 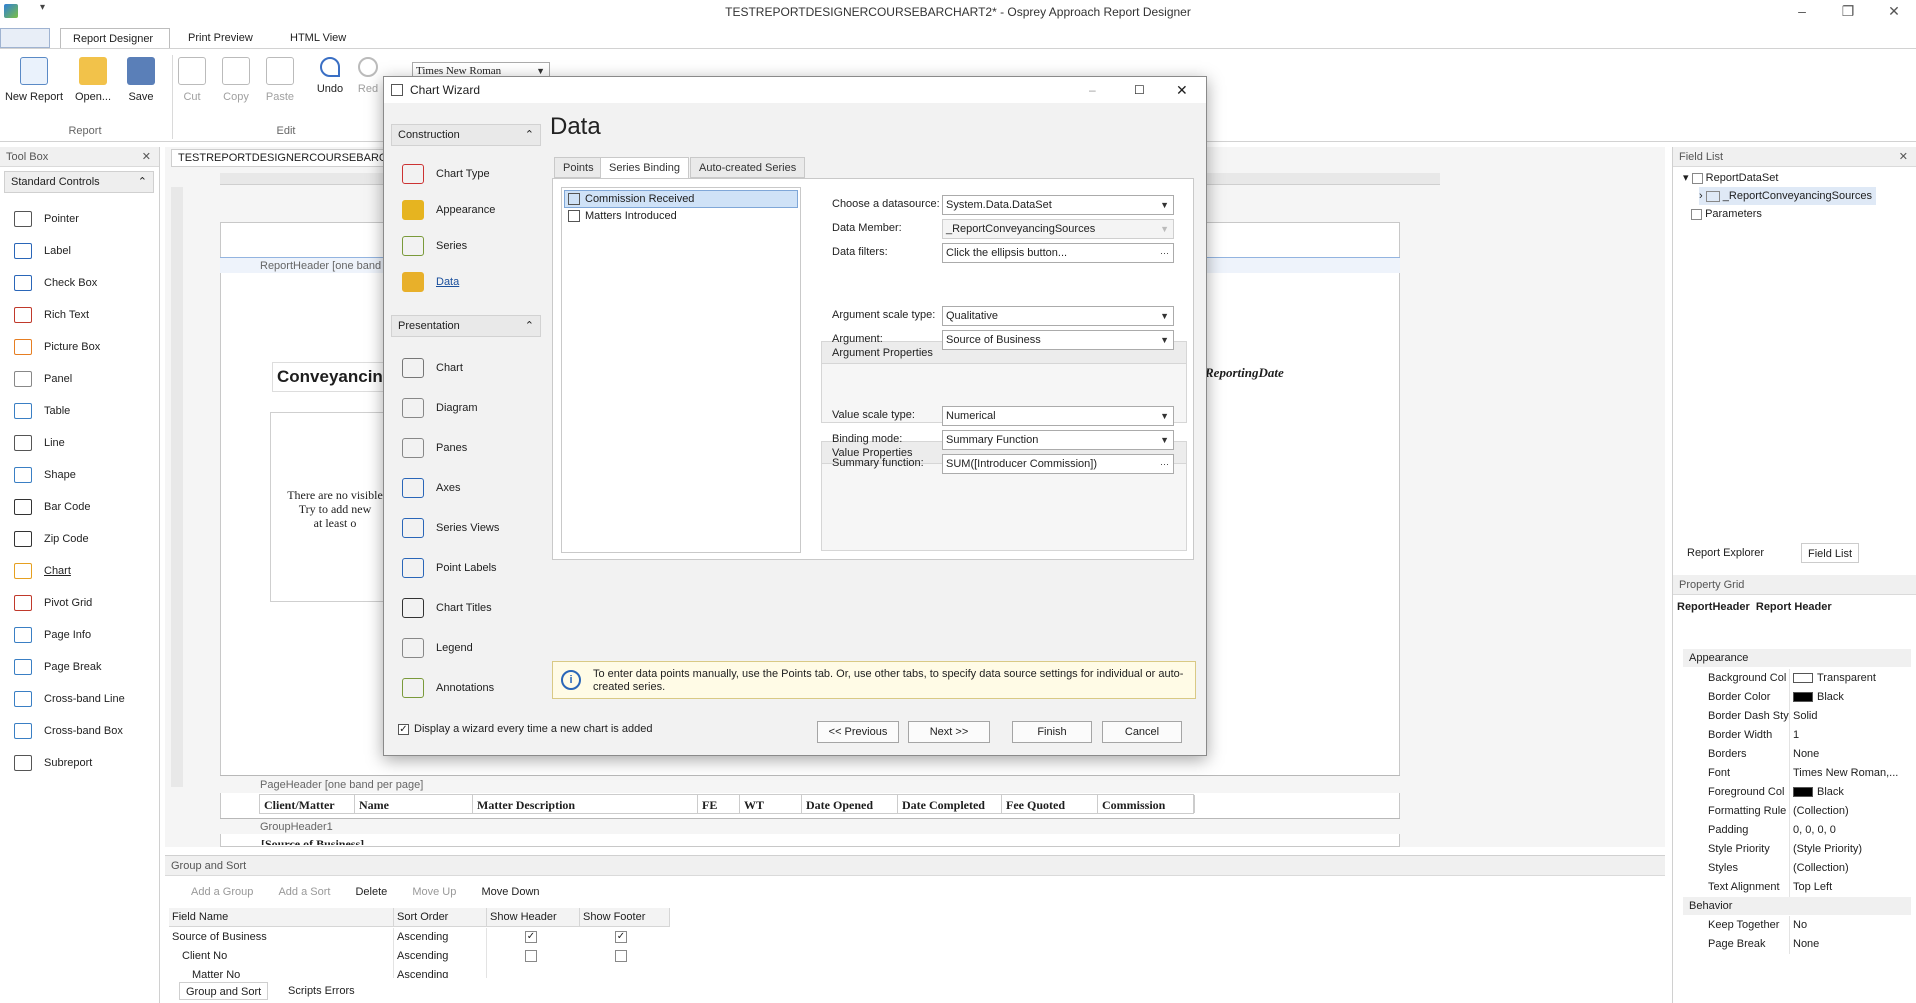 What do you see at coordinates (84, 635) in the screenshot?
I see `toolbox-item-page-info: Page Info` at bounding box center [84, 635].